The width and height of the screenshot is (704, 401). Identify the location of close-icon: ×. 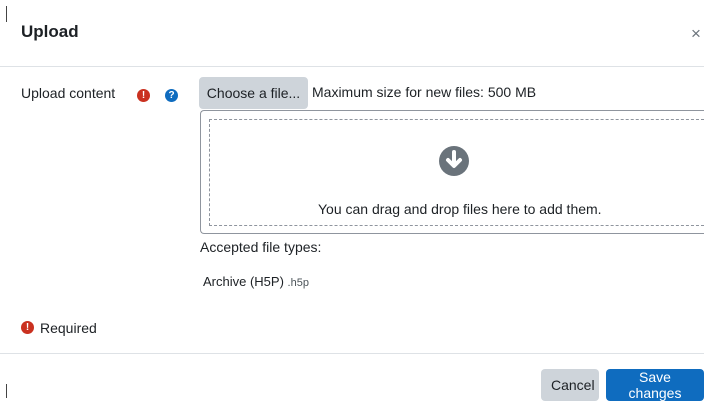
(696, 34).